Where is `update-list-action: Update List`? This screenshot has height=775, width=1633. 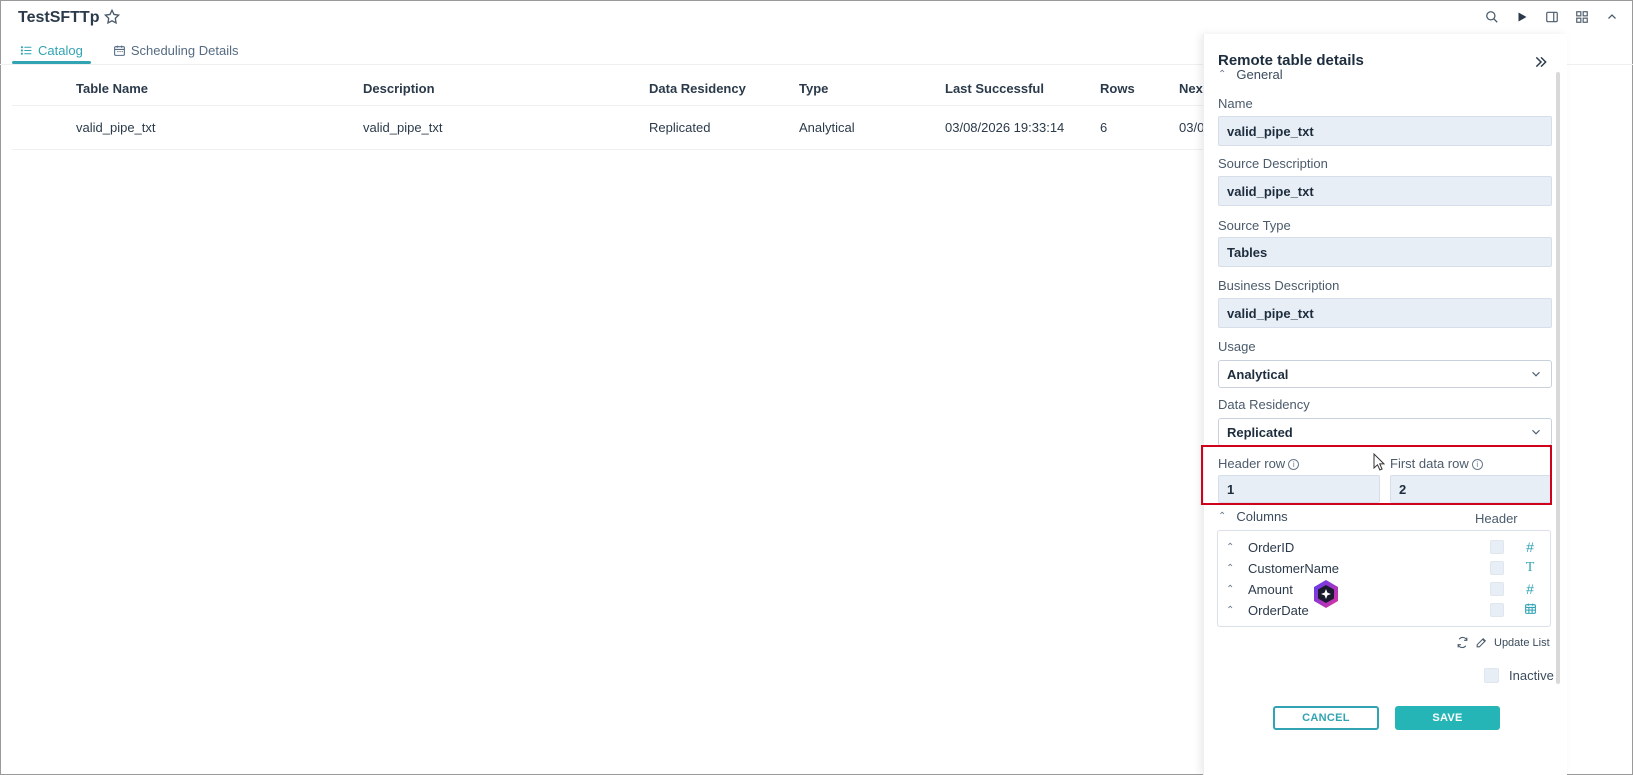 update-list-action: Update List is located at coordinates (1503, 642).